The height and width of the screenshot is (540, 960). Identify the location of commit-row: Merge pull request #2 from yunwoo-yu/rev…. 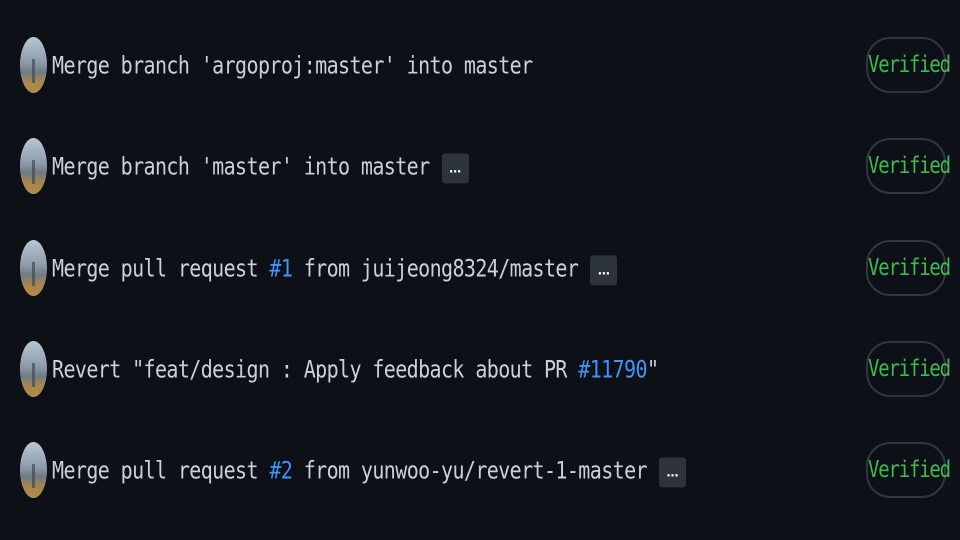
(480, 470).